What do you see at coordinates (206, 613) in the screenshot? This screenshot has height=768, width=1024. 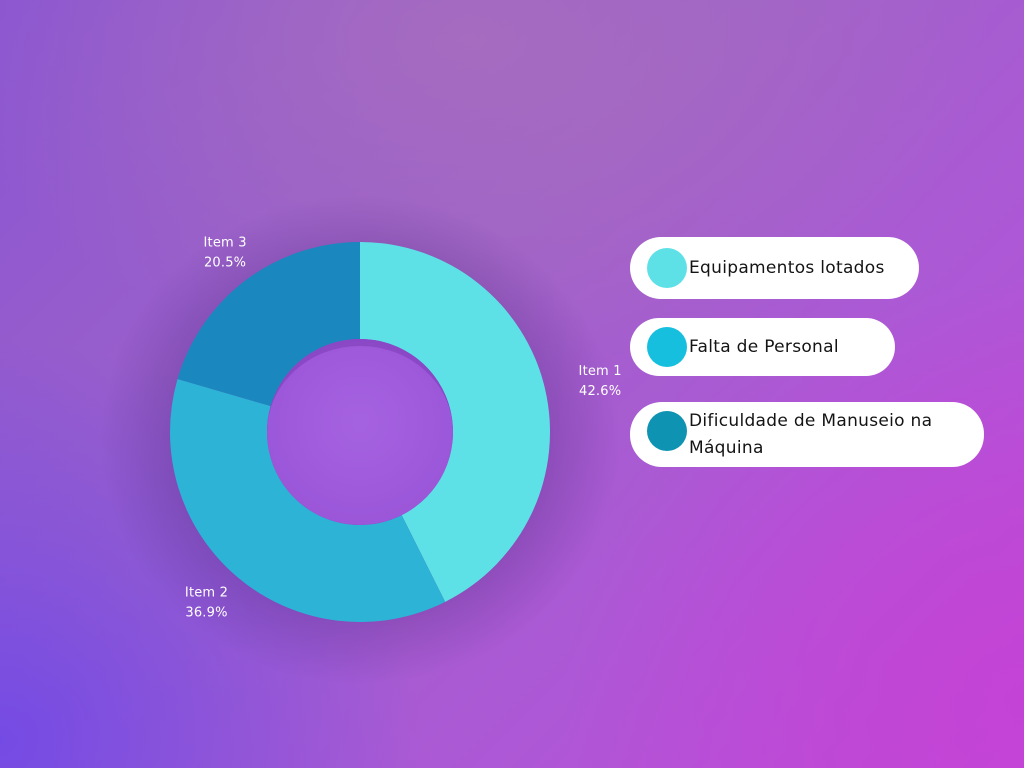 I see `slice-value-2: 36.9%` at bounding box center [206, 613].